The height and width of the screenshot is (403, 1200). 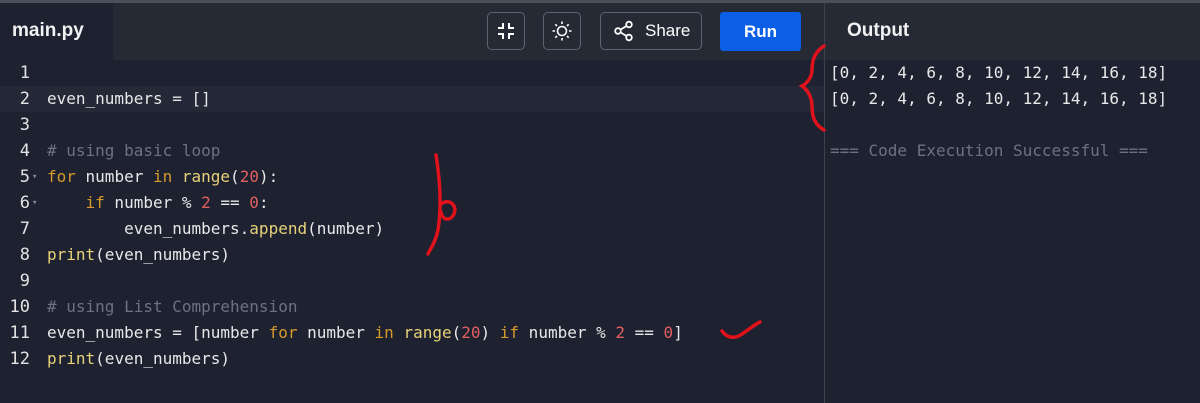 What do you see at coordinates (268, 176) in the screenshot?
I see `code-token: ):` at bounding box center [268, 176].